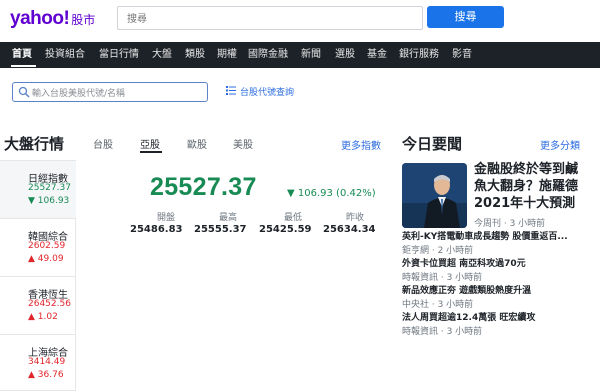  I want to click on yahoo-logo: yahoo! 股市, so click(52, 19).